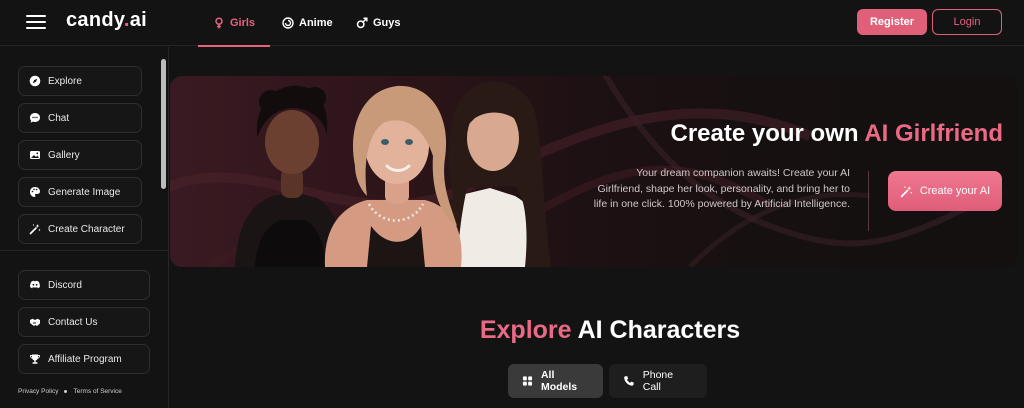 The width and height of the screenshot is (1024, 408). I want to click on active-tab-indicator, so click(234, 46).